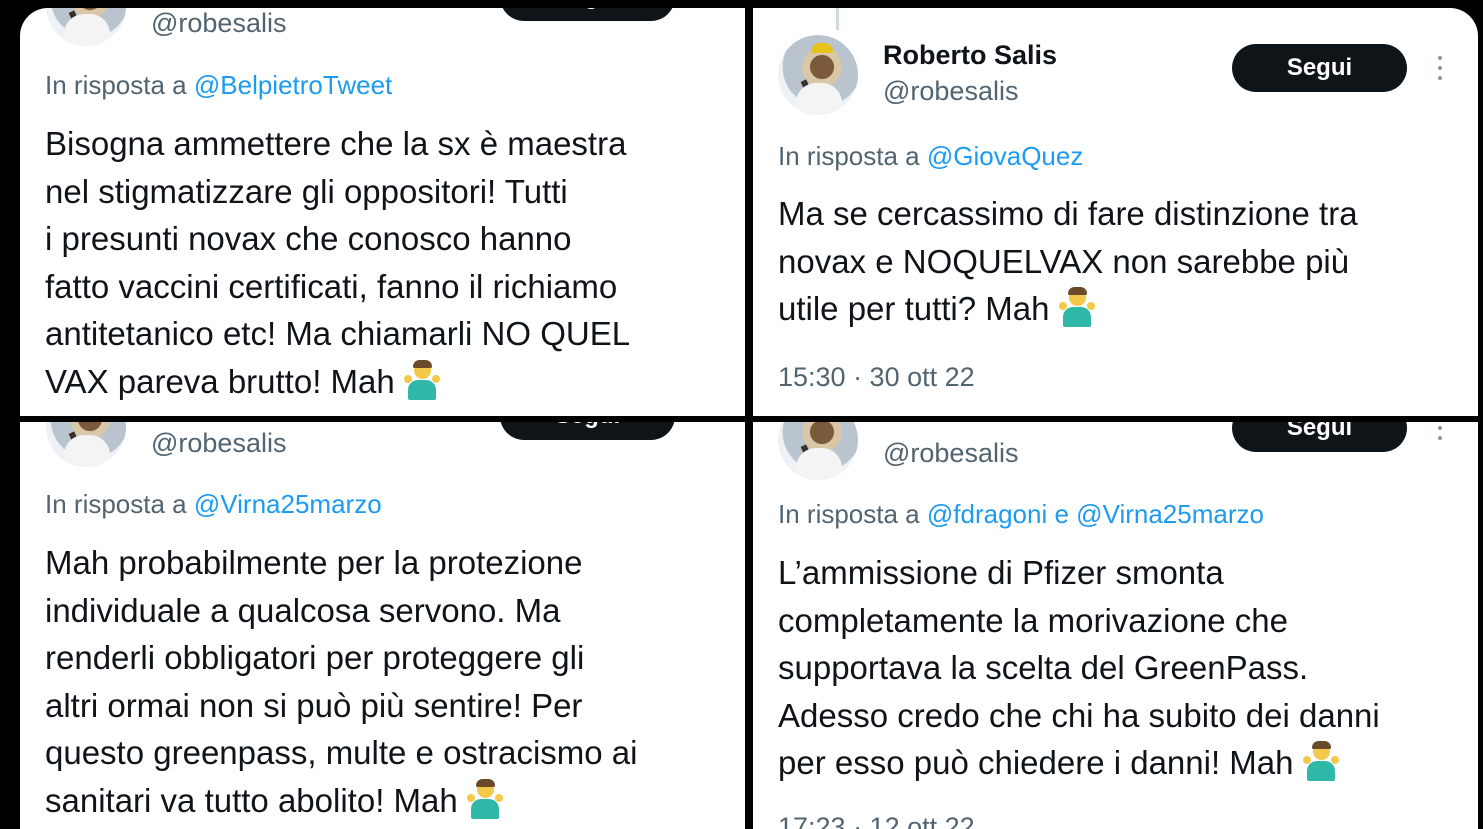 This screenshot has width=1483, height=829. What do you see at coordinates (303, 610) in the screenshot?
I see `tweet-line: individuale a qualcosa servono. Ma` at bounding box center [303, 610].